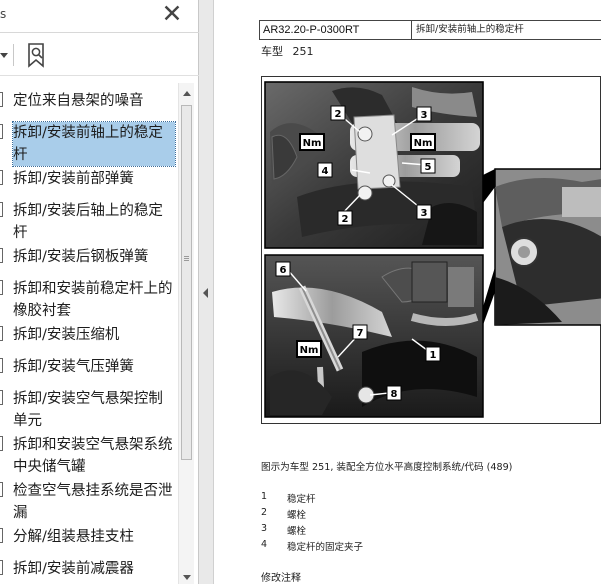 The height and width of the screenshot is (584, 601). What do you see at coordinates (290, 51) in the screenshot?
I see `model-line: 车型 251` at bounding box center [290, 51].